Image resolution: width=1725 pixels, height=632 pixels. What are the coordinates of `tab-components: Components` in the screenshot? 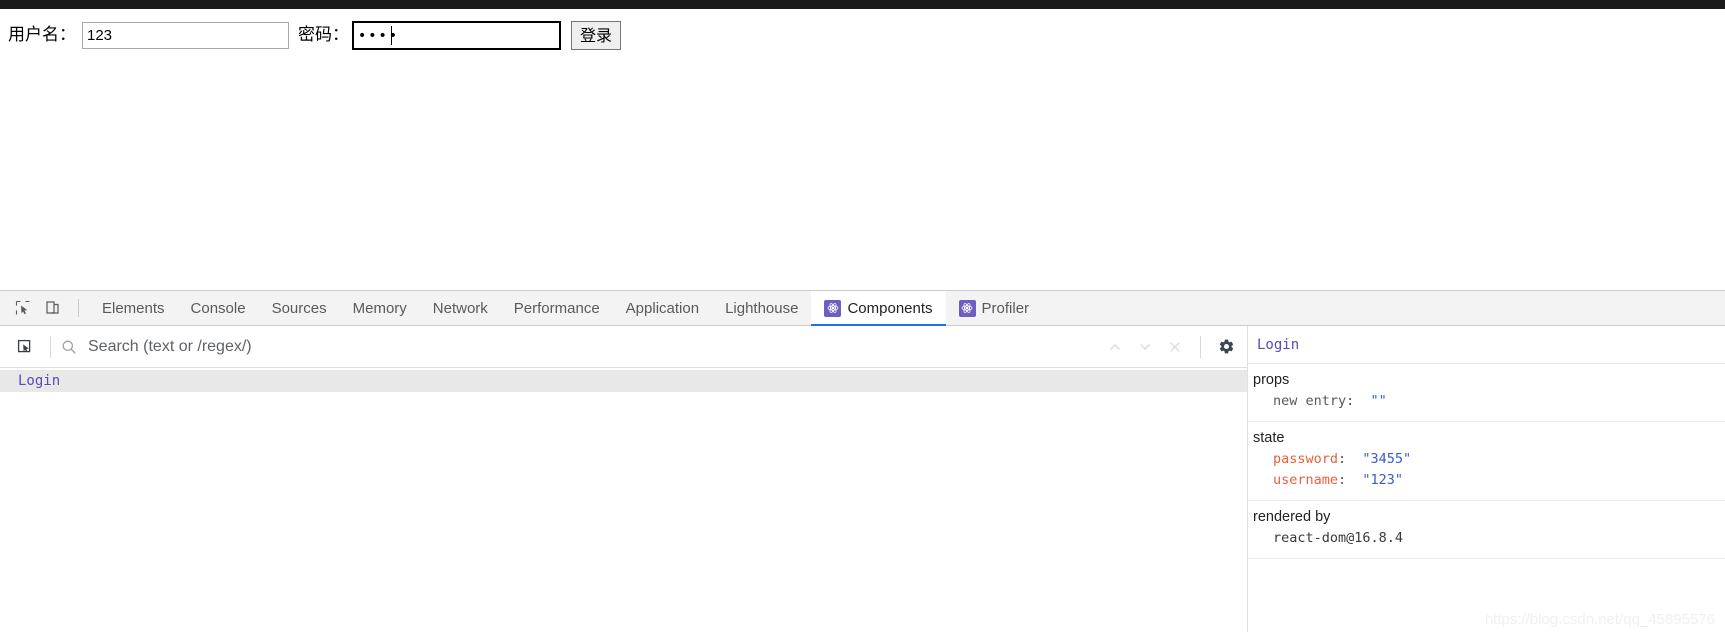 It's located at (878, 308).